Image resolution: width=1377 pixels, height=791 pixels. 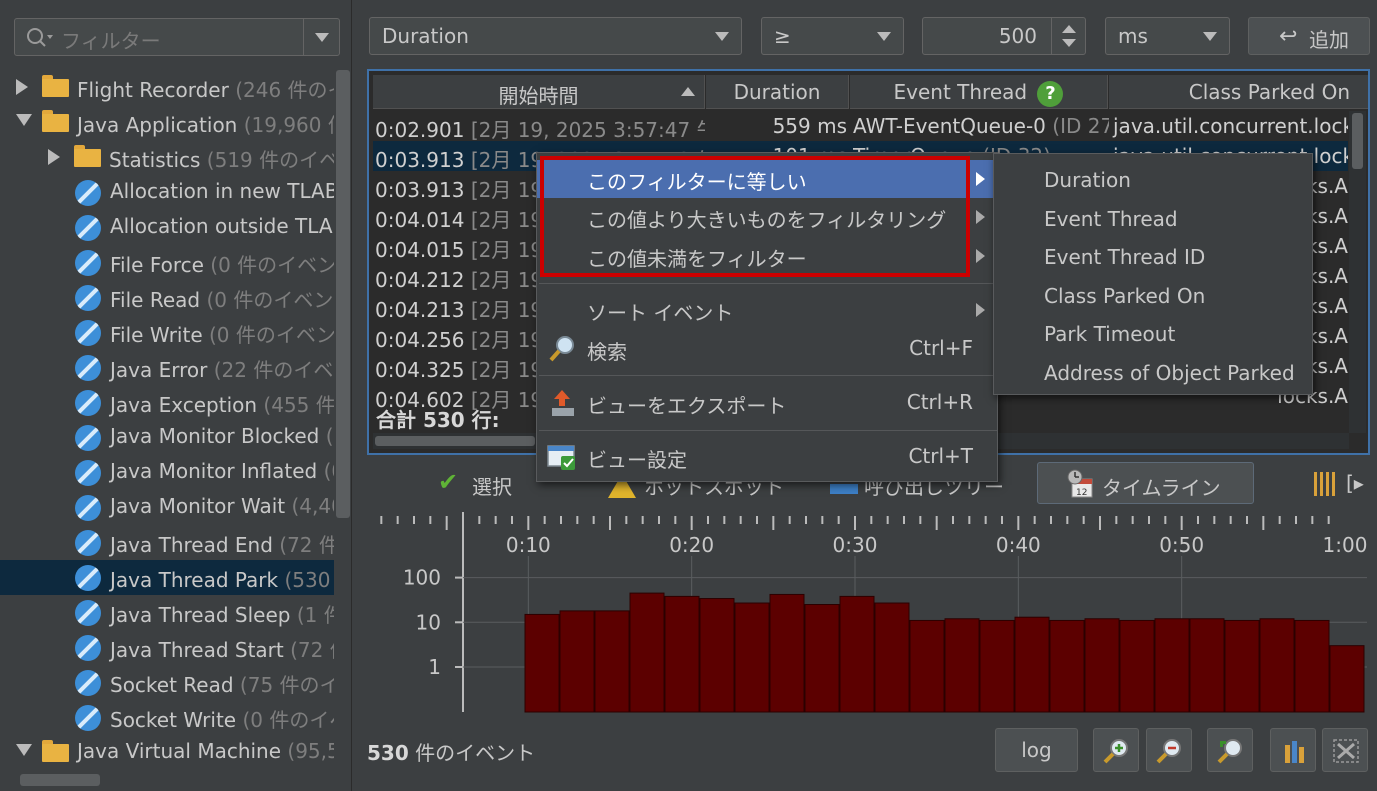 I want to click on chart-settings-button, so click(x=1293, y=750).